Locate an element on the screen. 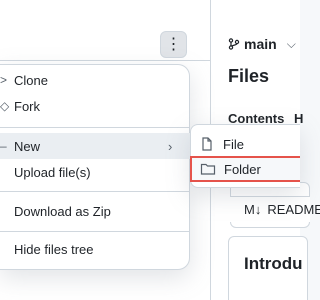  submenu-item-folder: Folder is located at coordinates (245, 169).